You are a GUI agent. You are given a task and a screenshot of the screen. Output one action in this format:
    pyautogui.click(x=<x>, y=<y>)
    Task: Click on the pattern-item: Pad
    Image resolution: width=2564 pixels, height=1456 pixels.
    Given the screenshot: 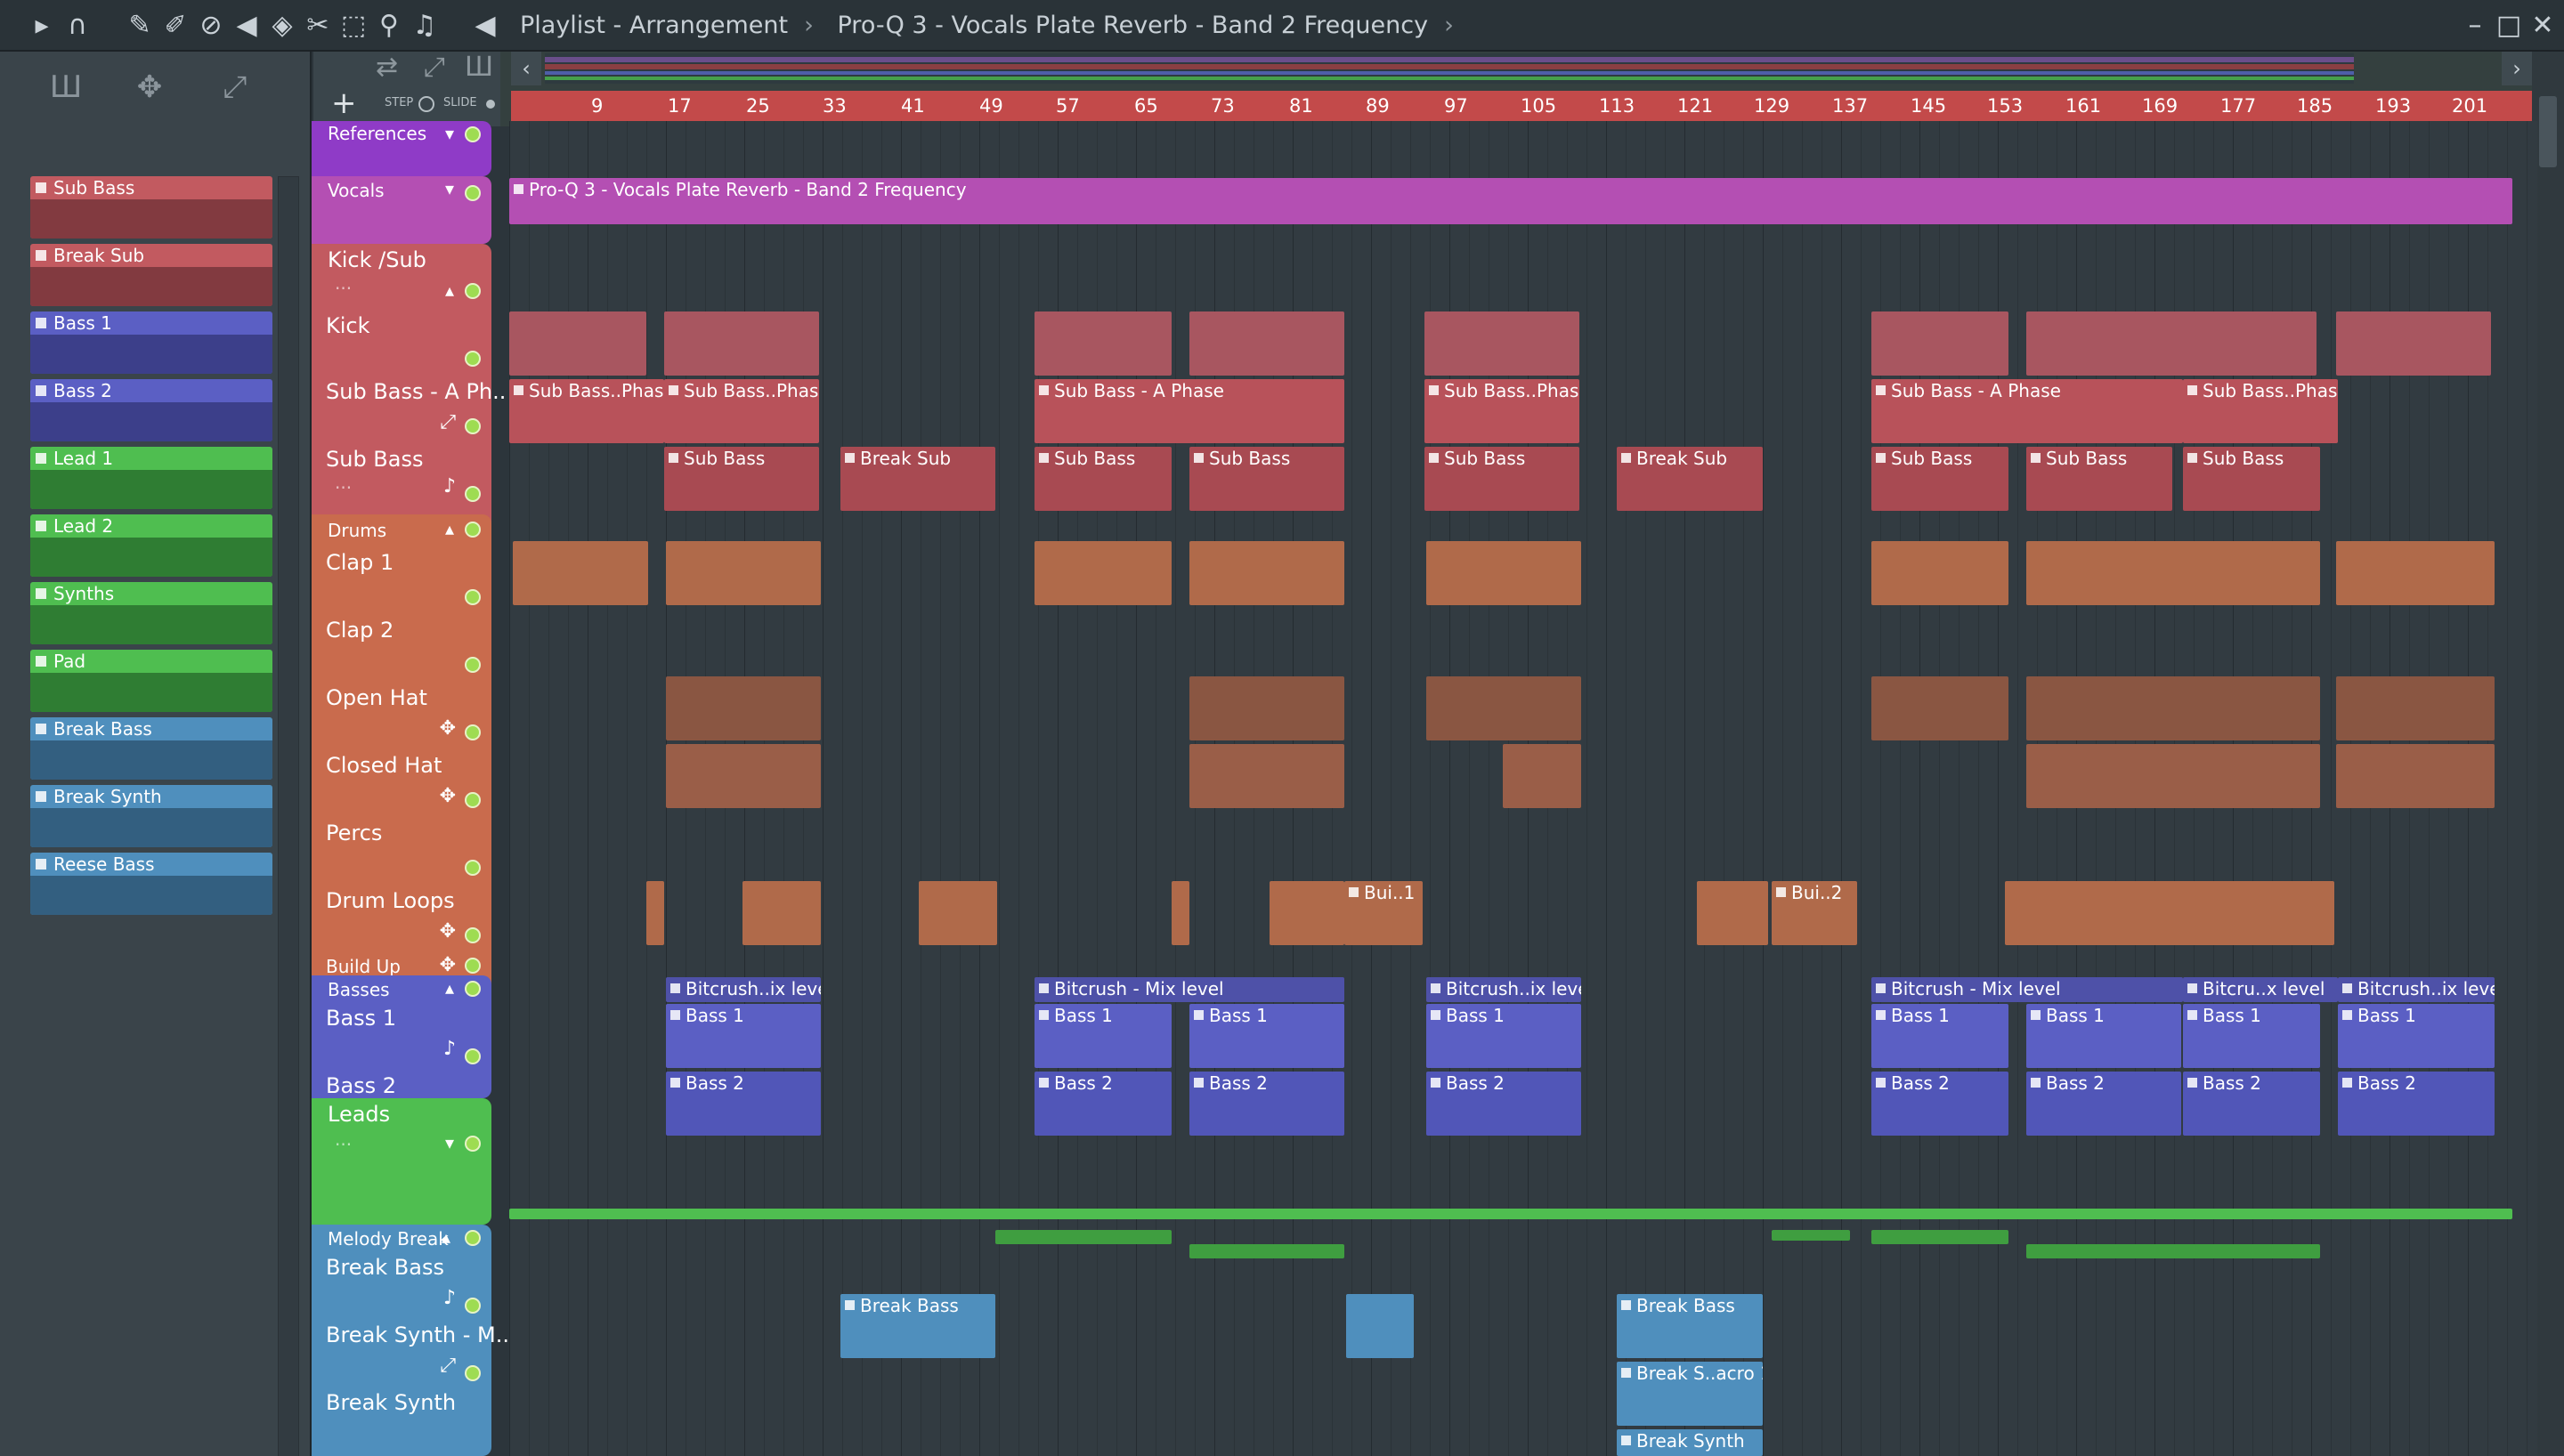 What is the action you would take?
    pyautogui.click(x=151, y=681)
    